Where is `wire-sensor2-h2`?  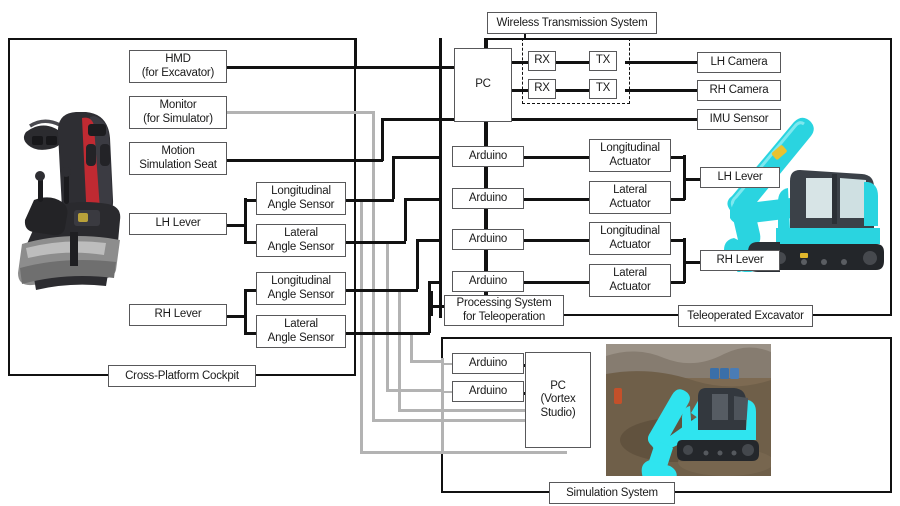 wire-sensor2-h2 is located at coordinates (422, 199).